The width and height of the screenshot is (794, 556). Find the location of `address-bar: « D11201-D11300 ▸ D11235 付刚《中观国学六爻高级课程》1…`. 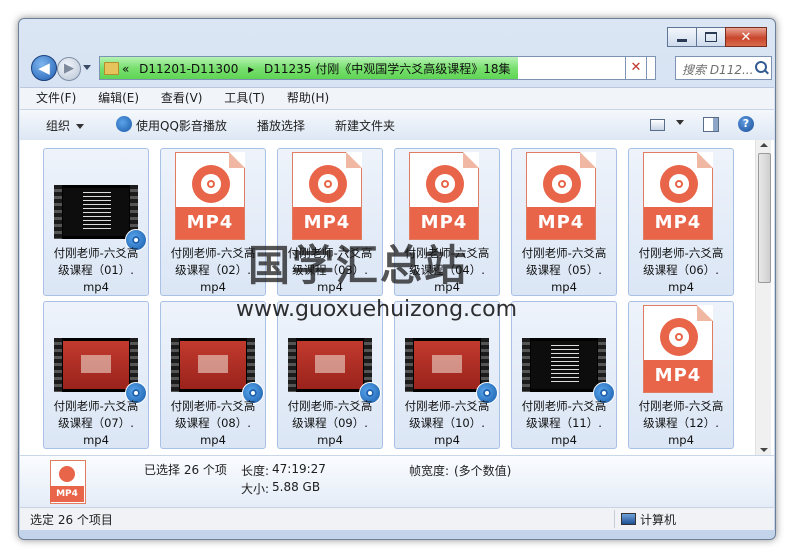

address-bar: « D11201-D11300 ▸ D11235 付刚《中观国学六爻高级课程》1… is located at coordinates (393, 68).